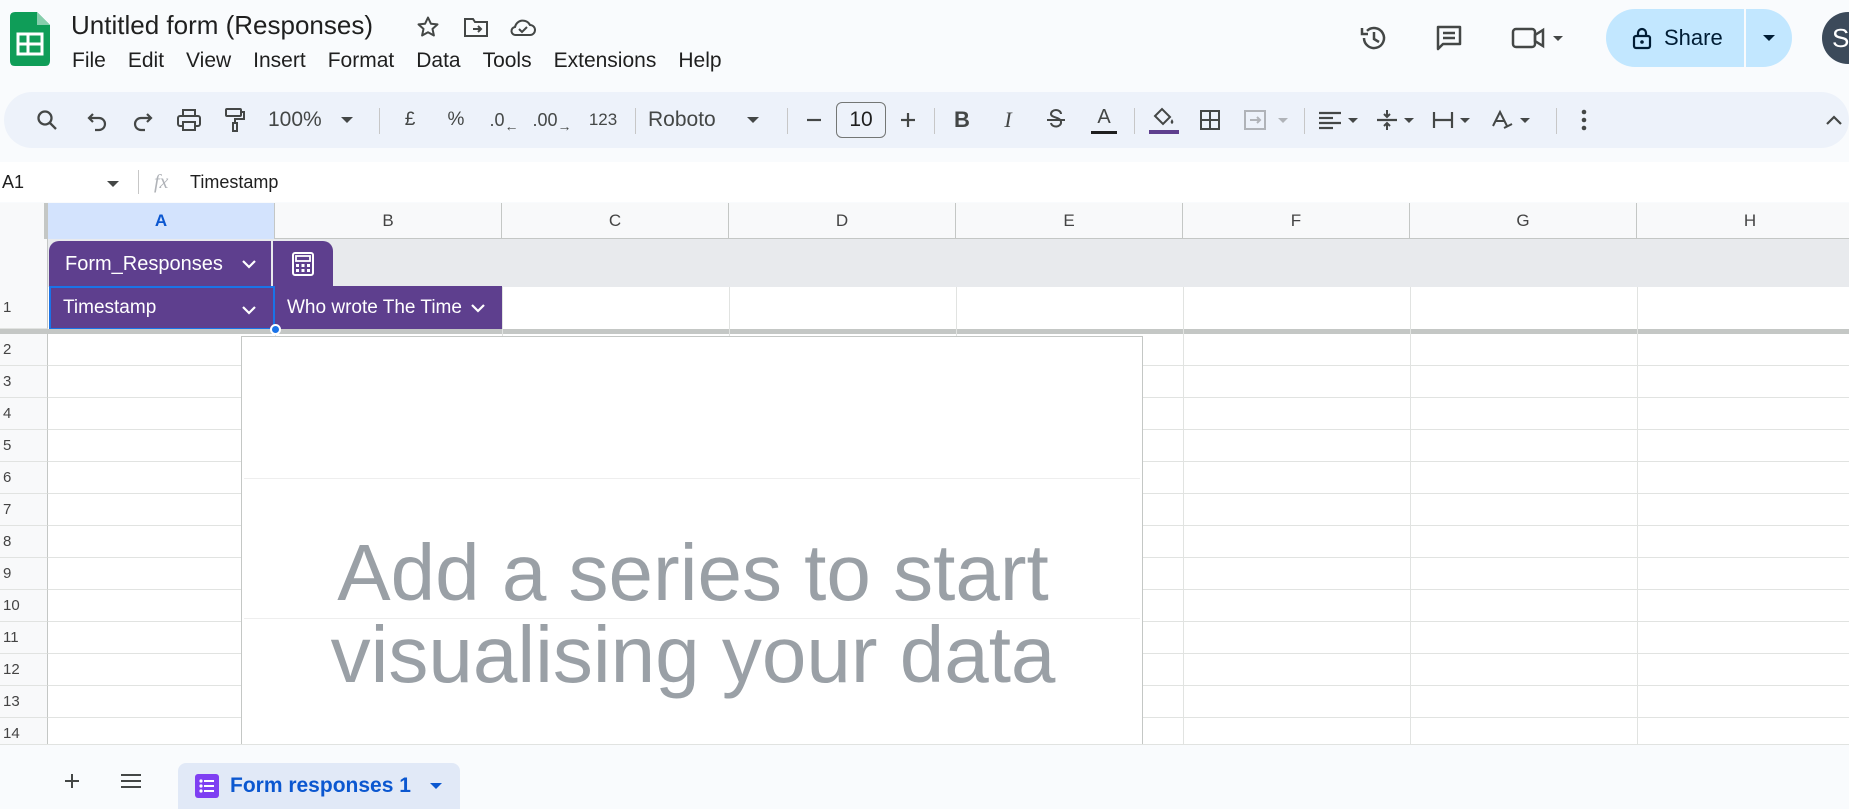  I want to click on undo-icon, so click(97, 120).